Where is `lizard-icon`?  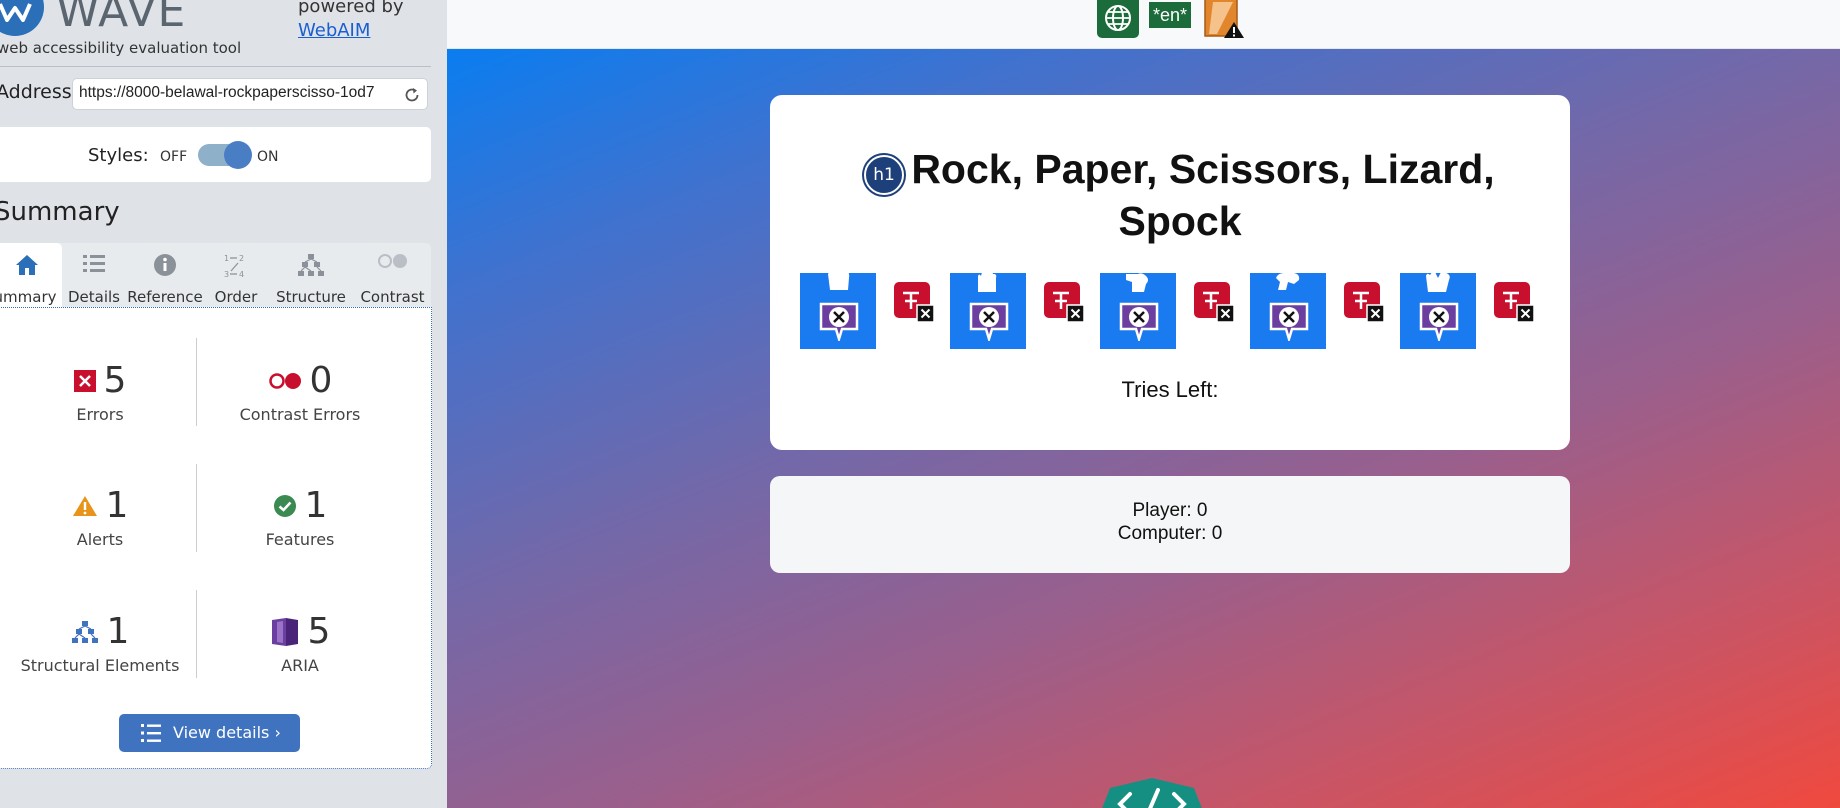
lizard-icon is located at coordinates (1288, 281).